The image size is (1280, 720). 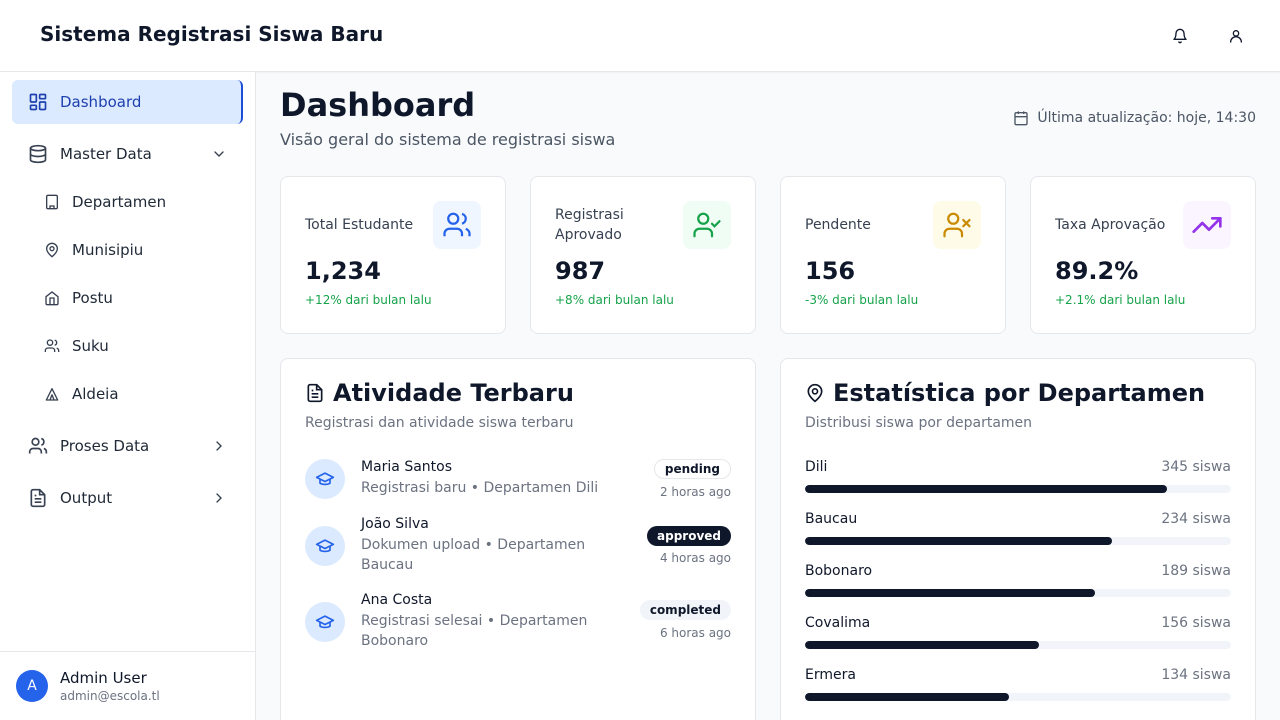 What do you see at coordinates (343, 271) in the screenshot?
I see `stat-value: 1,234` at bounding box center [343, 271].